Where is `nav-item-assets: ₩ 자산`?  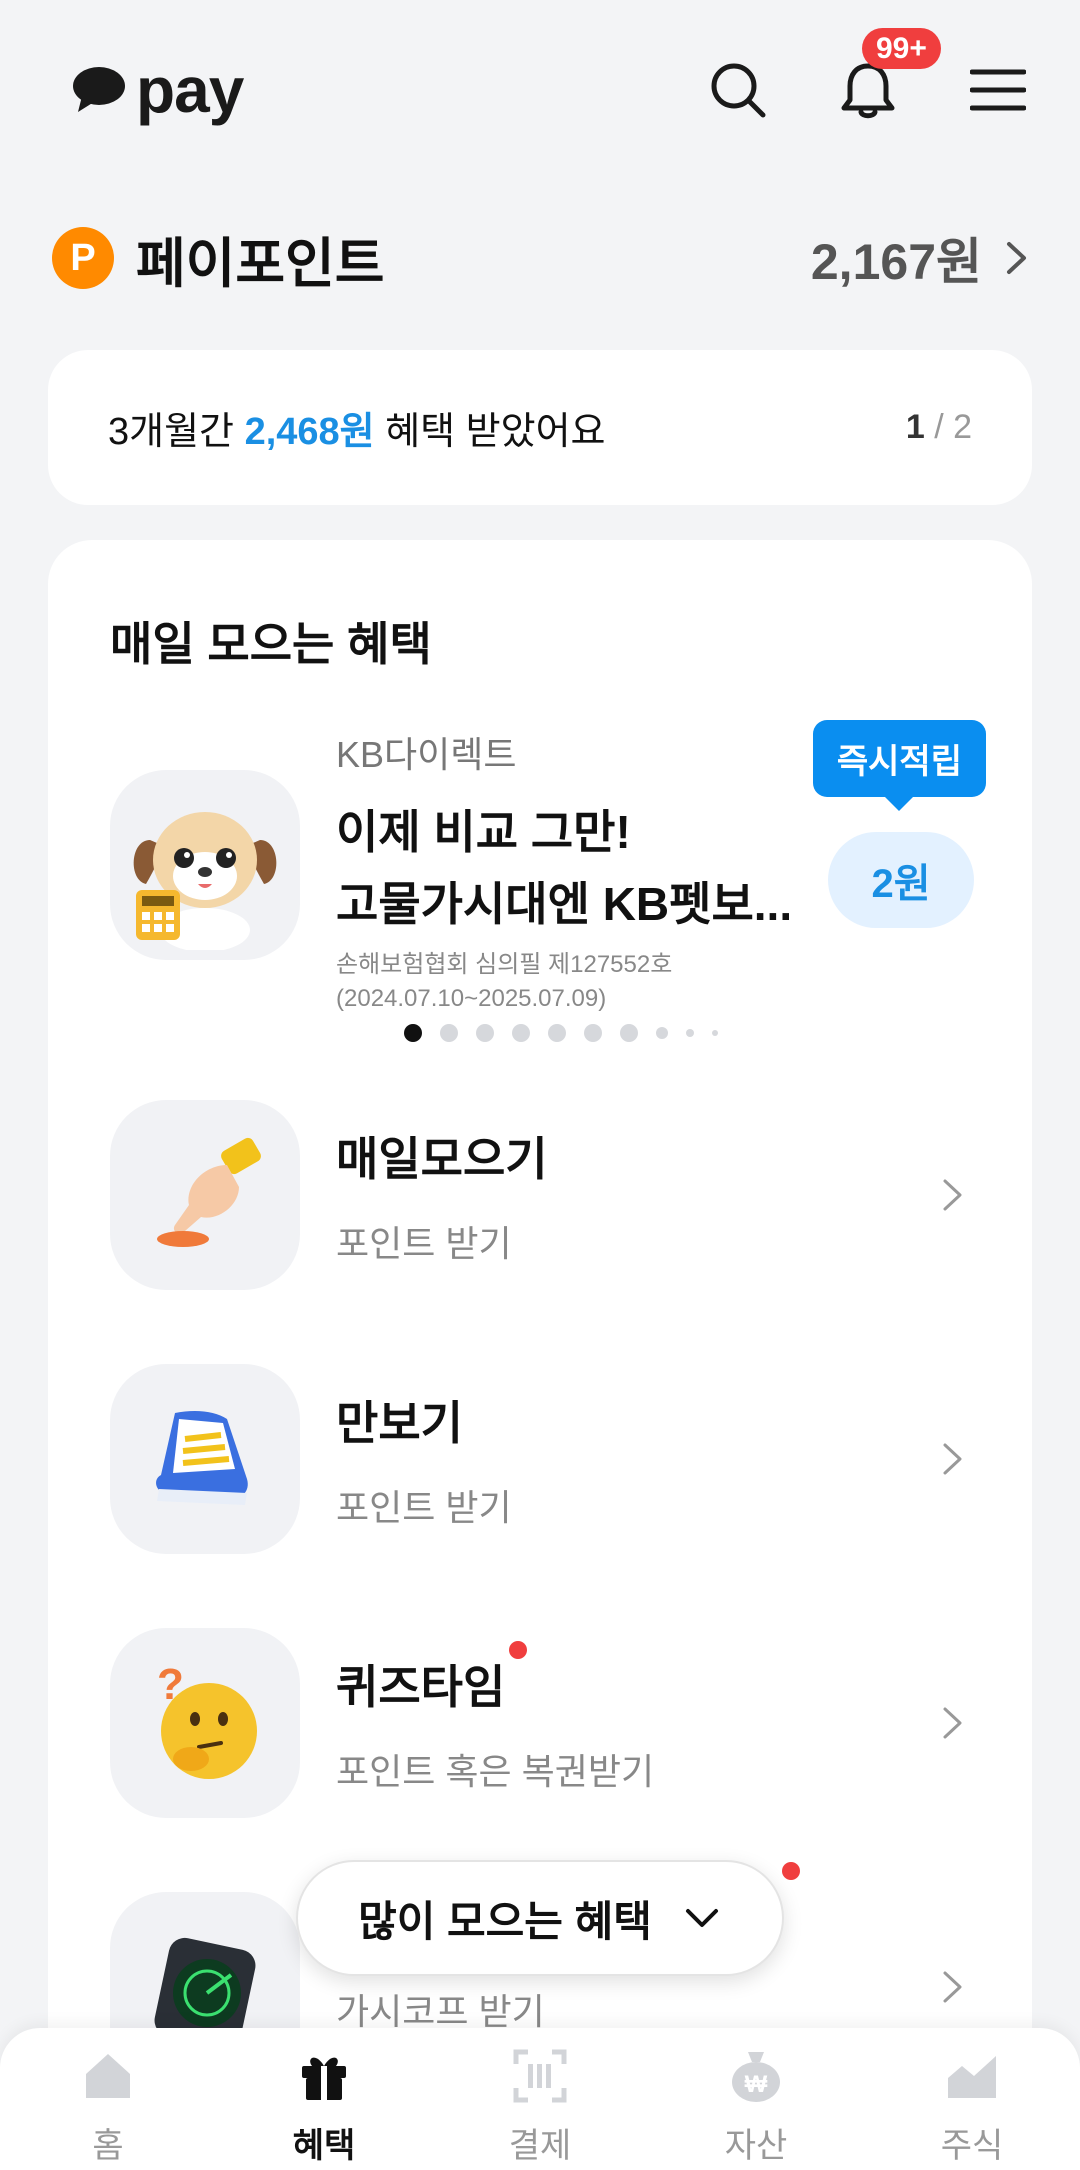
nav-item-assets: ₩ 자산 is located at coordinates (756, 2099).